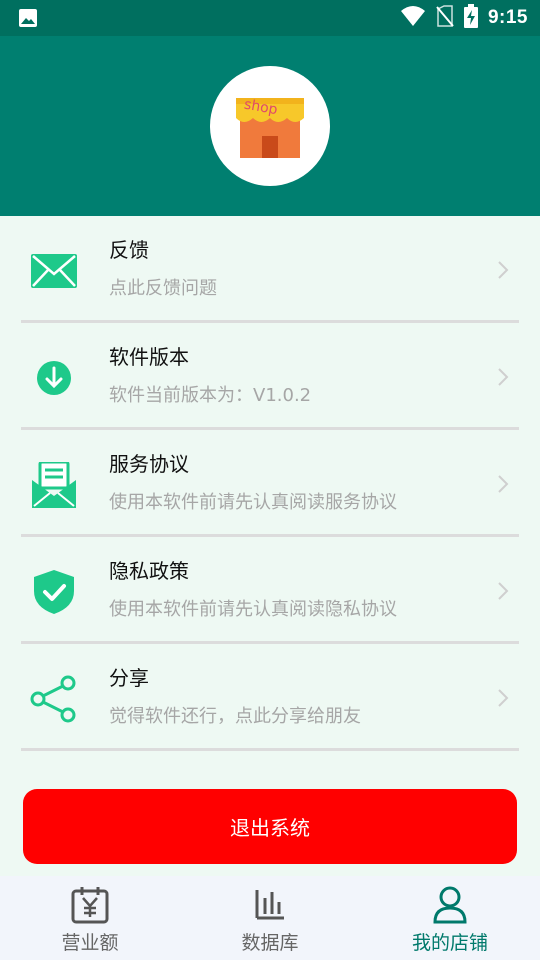  Describe the element at coordinates (270, 18) in the screenshot. I see `status-bar: 9:15` at that location.